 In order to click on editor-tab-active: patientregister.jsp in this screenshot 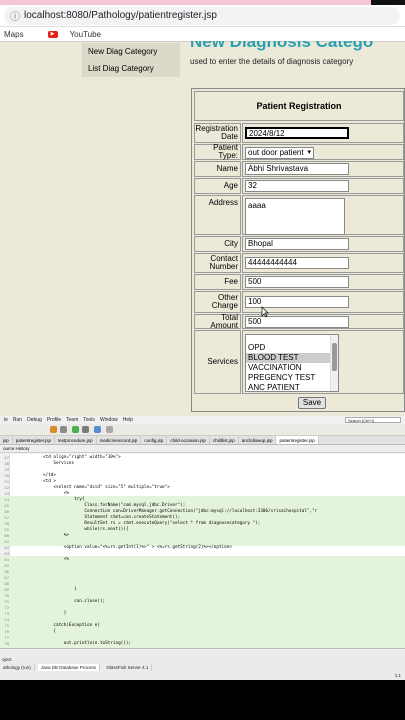, I will do `click(297, 440)`.